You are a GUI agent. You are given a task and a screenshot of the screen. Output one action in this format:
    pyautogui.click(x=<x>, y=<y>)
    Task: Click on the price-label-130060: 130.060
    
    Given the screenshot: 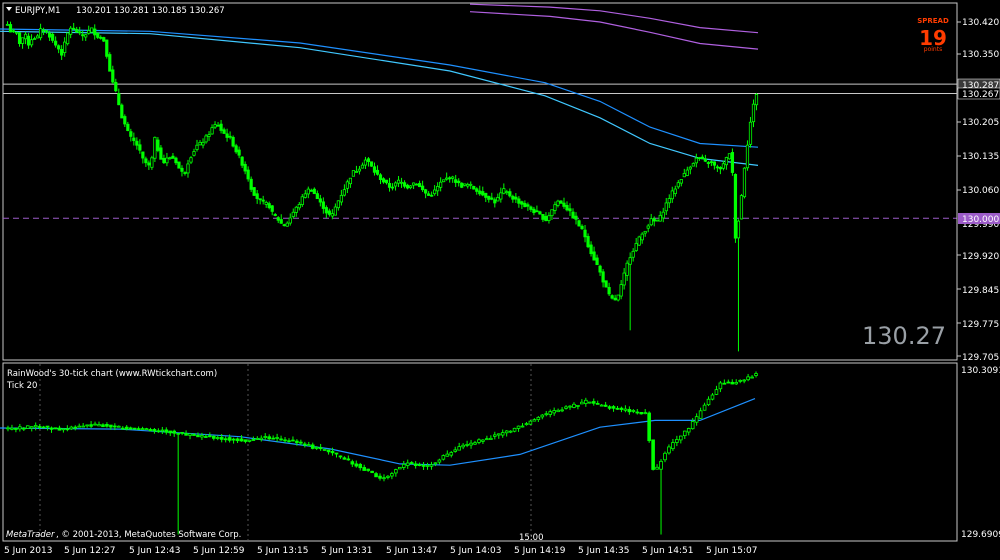 What is the action you would take?
    pyautogui.click(x=980, y=191)
    